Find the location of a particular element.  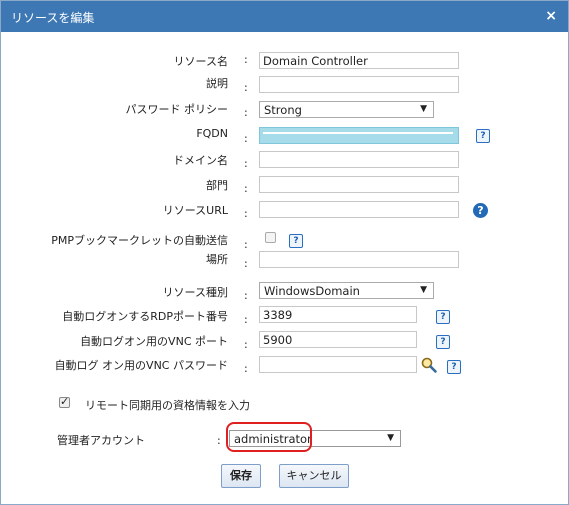

fqdn-help-icon: ? is located at coordinates (483, 136).